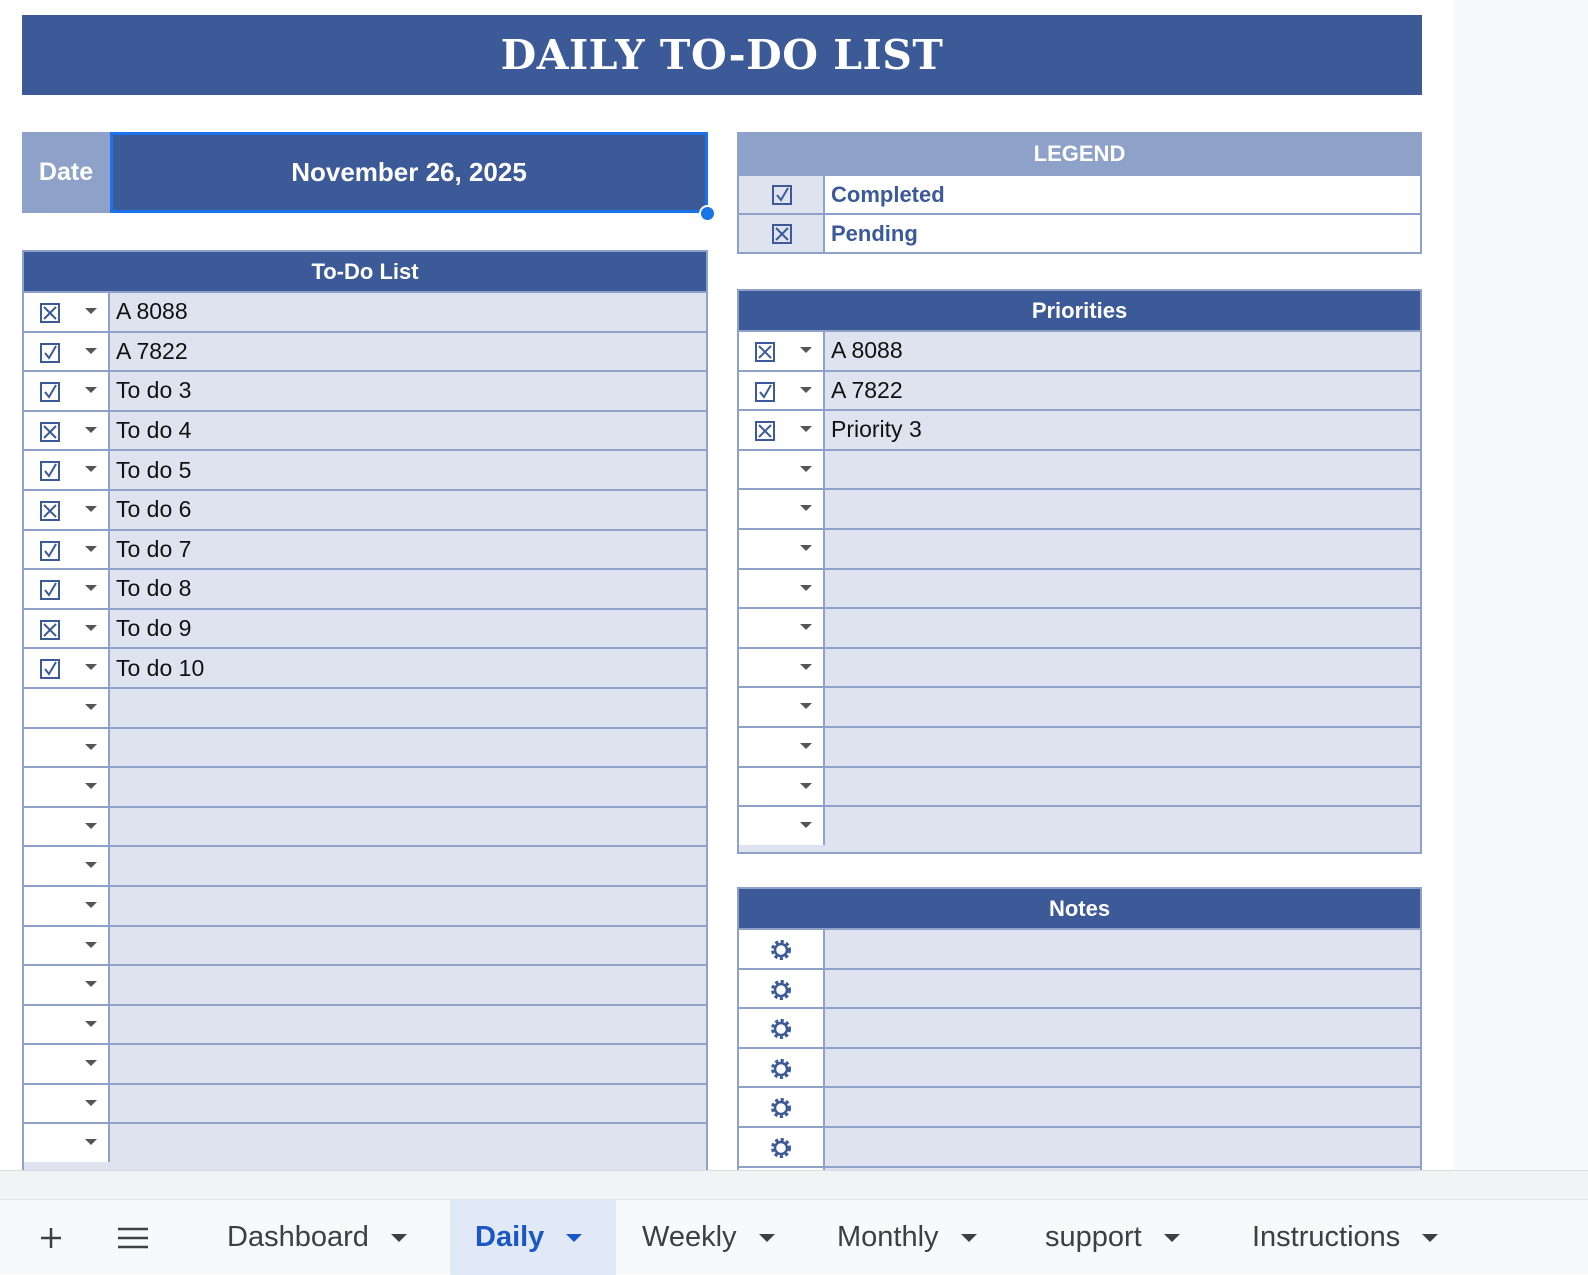 This screenshot has width=1588, height=1275. I want to click on empty-column-area, so click(1520, 585).